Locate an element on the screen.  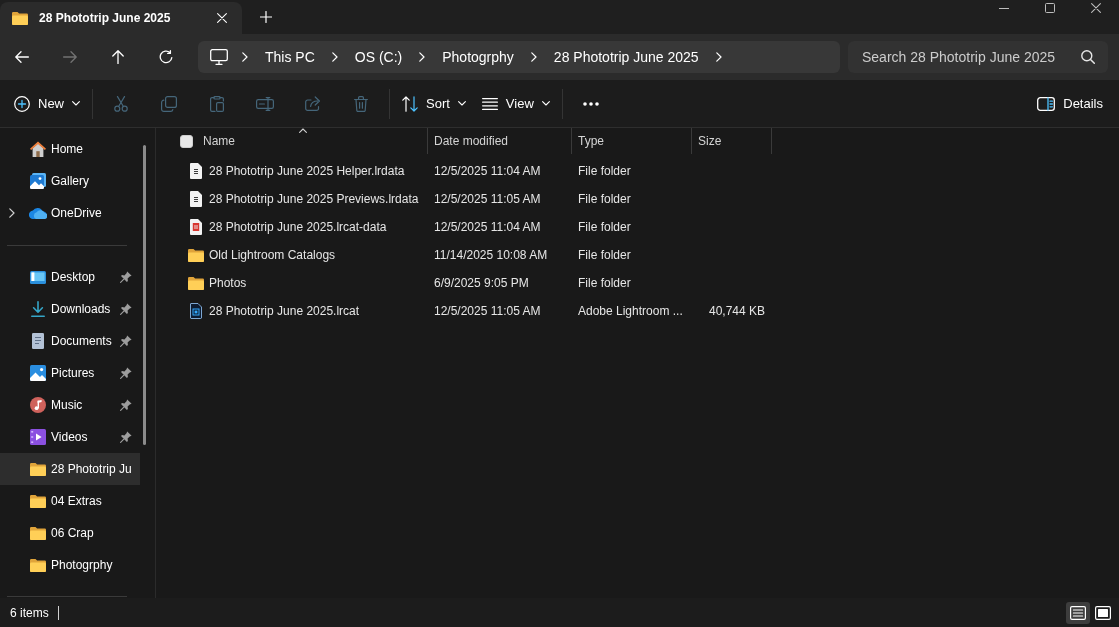
video-icon is located at coordinates (38, 437).